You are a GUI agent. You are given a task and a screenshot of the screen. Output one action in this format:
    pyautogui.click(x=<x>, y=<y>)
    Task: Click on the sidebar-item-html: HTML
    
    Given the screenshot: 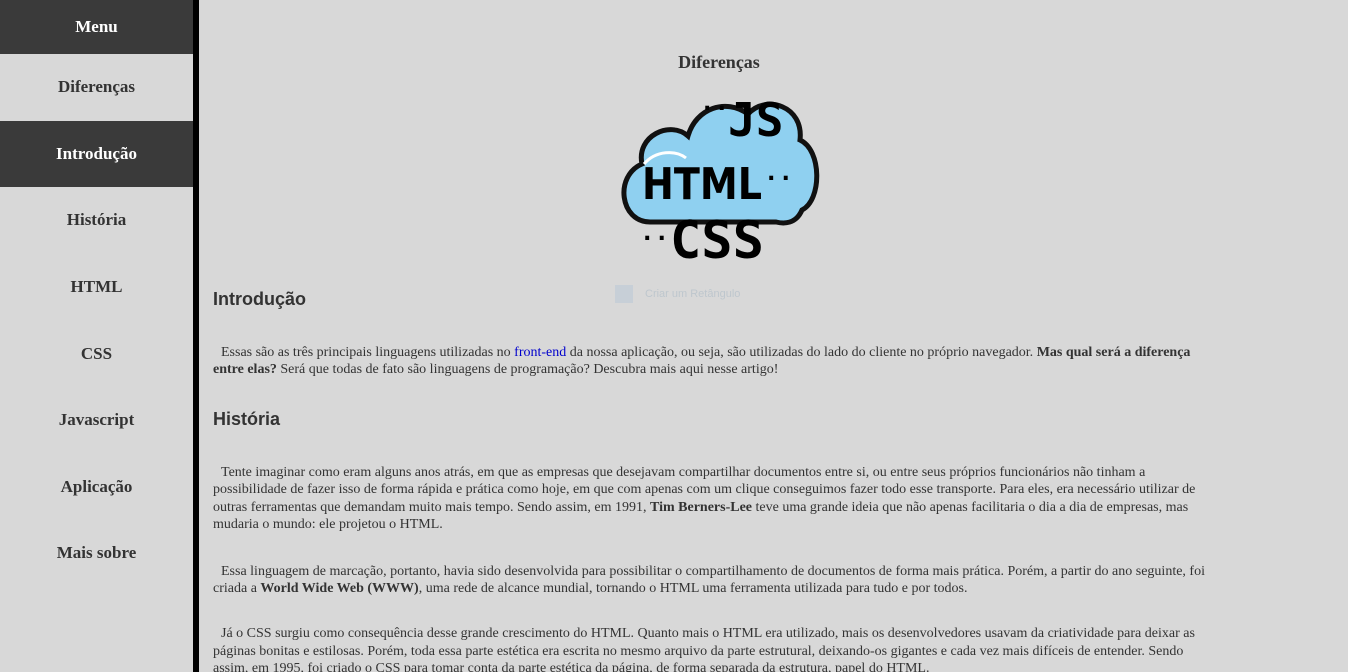 What is the action you would take?
    pyautogui.click(x=96, y=287)
    